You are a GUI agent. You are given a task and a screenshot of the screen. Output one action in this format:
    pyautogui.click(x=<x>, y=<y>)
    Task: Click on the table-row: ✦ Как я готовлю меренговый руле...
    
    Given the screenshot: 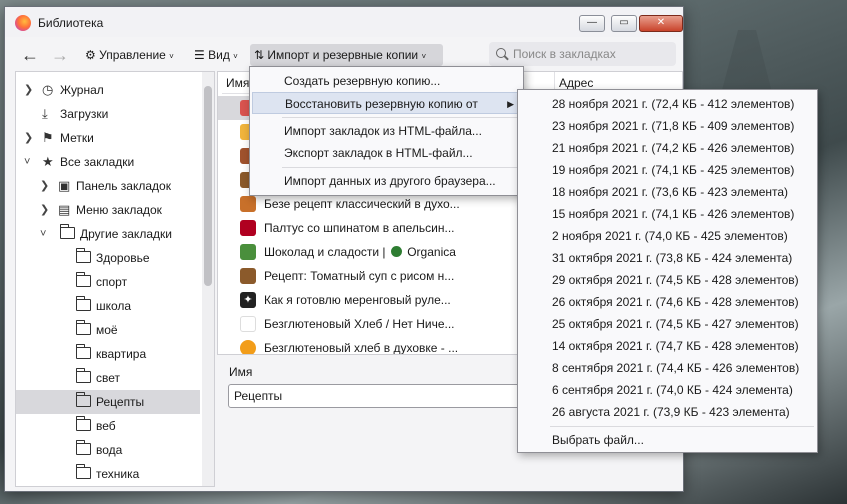 What is the action you would take?
    pyautogui.click(x=378, y=300)
    